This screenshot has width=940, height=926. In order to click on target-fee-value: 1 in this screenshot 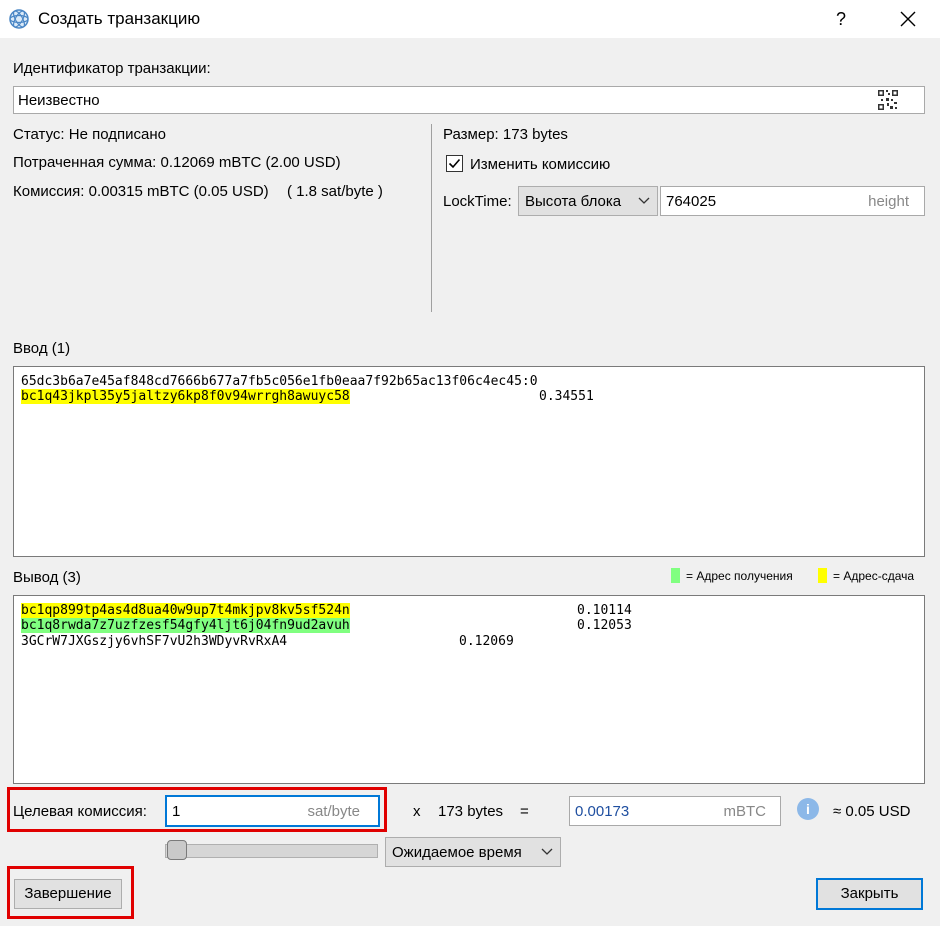, I will do `click(176, 811)`.